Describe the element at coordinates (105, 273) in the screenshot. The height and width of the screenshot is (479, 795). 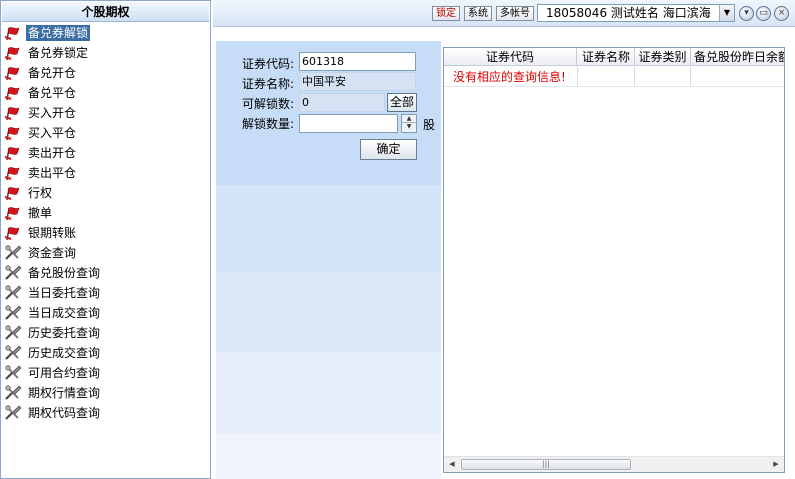
I see `tree-item: 备兑股份查询` at that location.